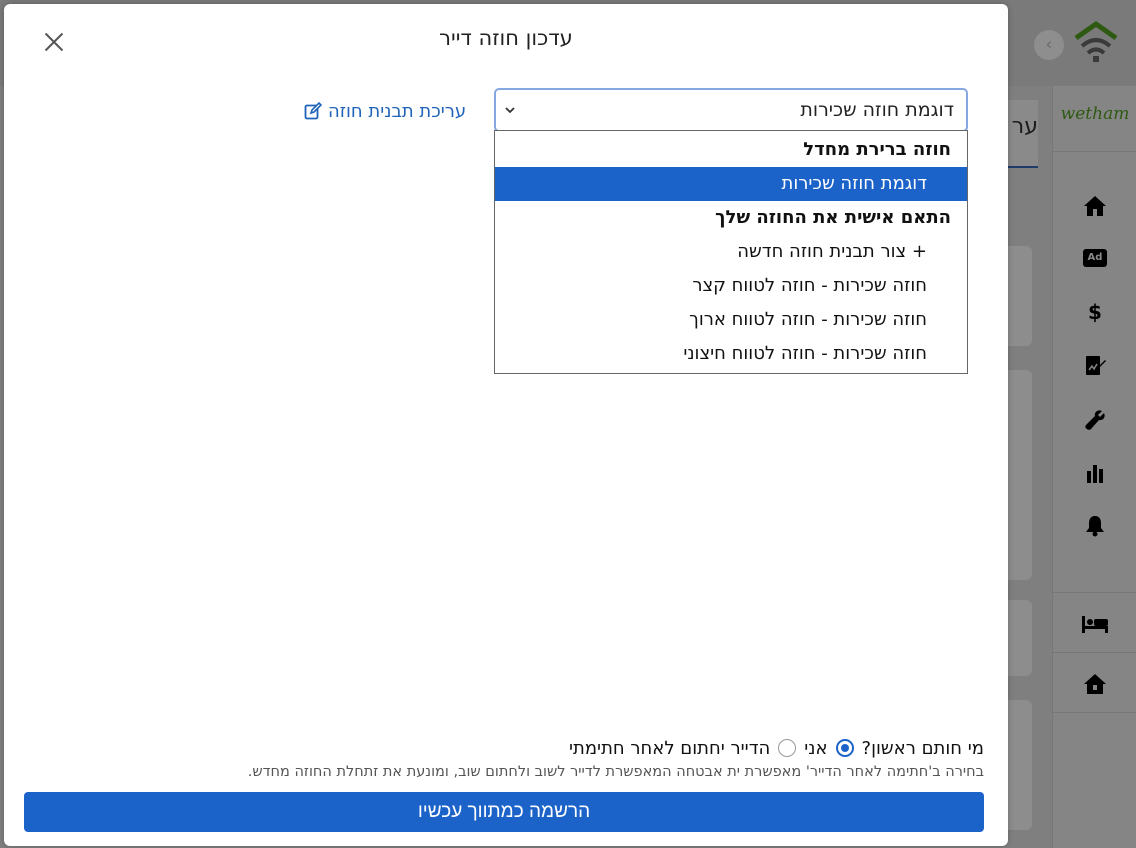  Describe the element at coordinates (1095, 473) in the screenshot. I see `chart-icon` at that location.